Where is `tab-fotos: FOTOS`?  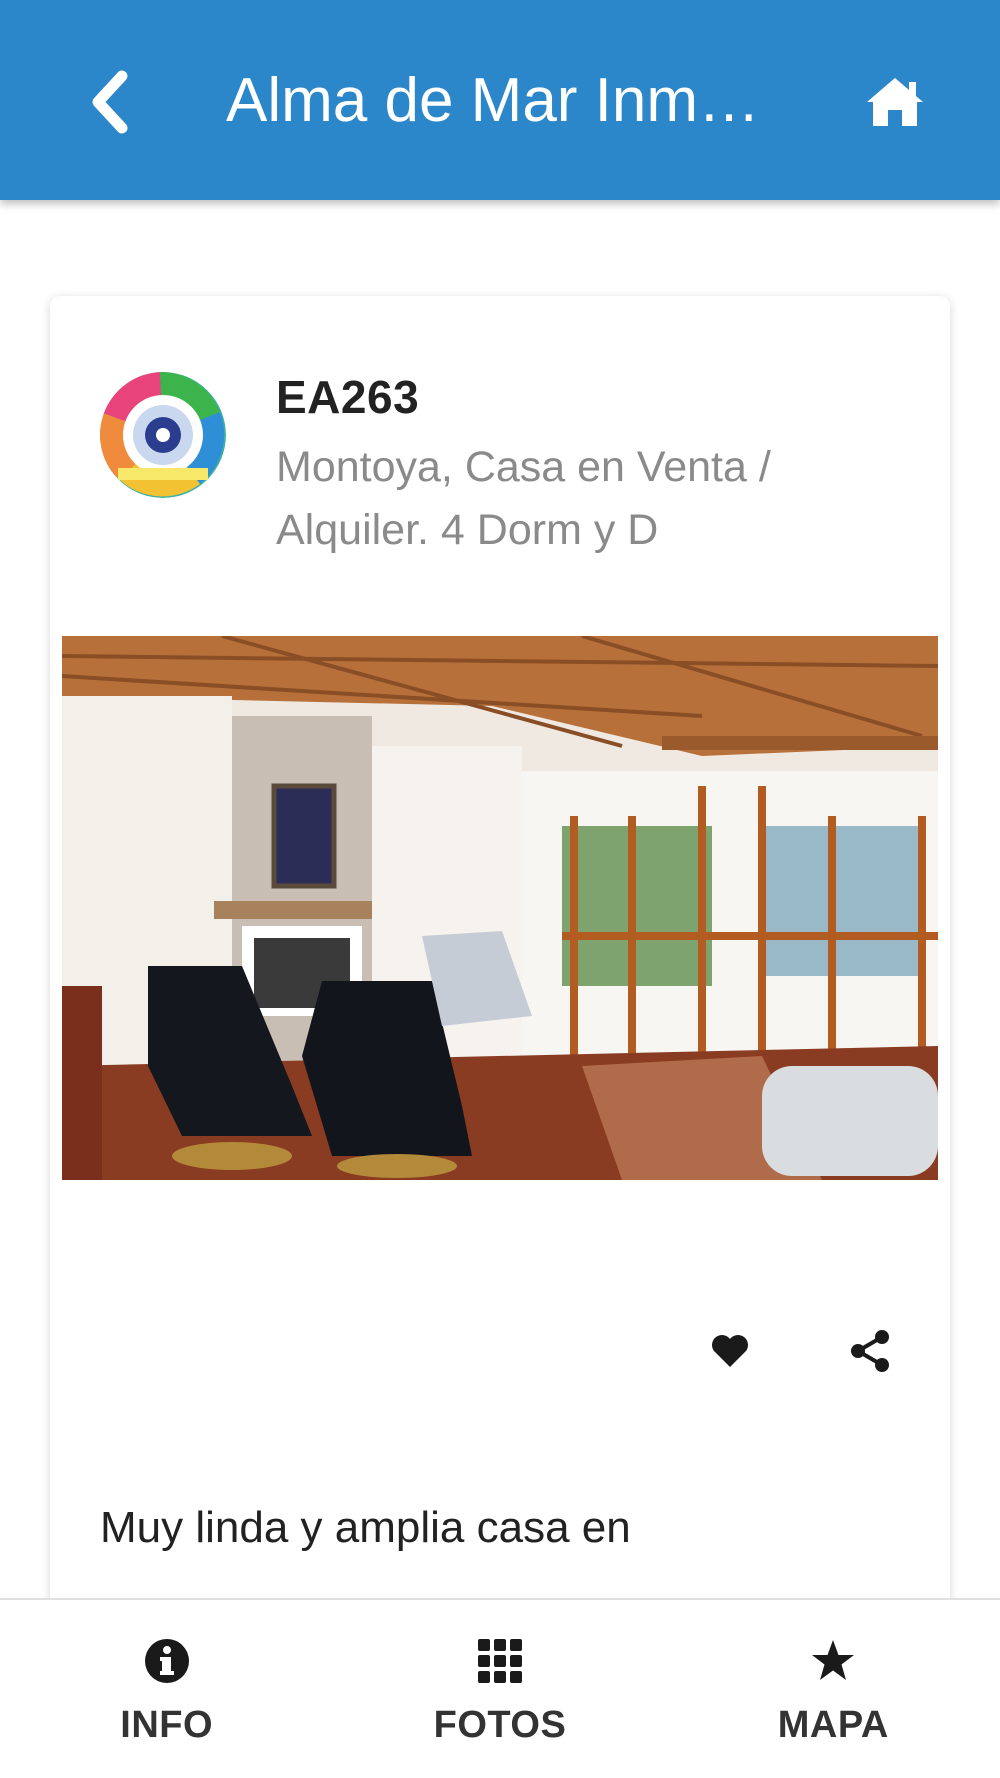 tab-fotos: FOTOS is located at coordinates (499, 1689).